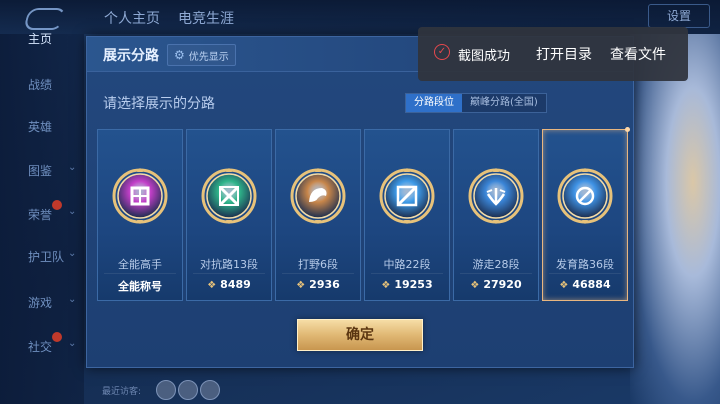 The width and height of the screenshot is (720, 404). Describe the element at coordinates (46, 257) in the screenshot. I see `sidebar-item-label: 护卫队` at that location.